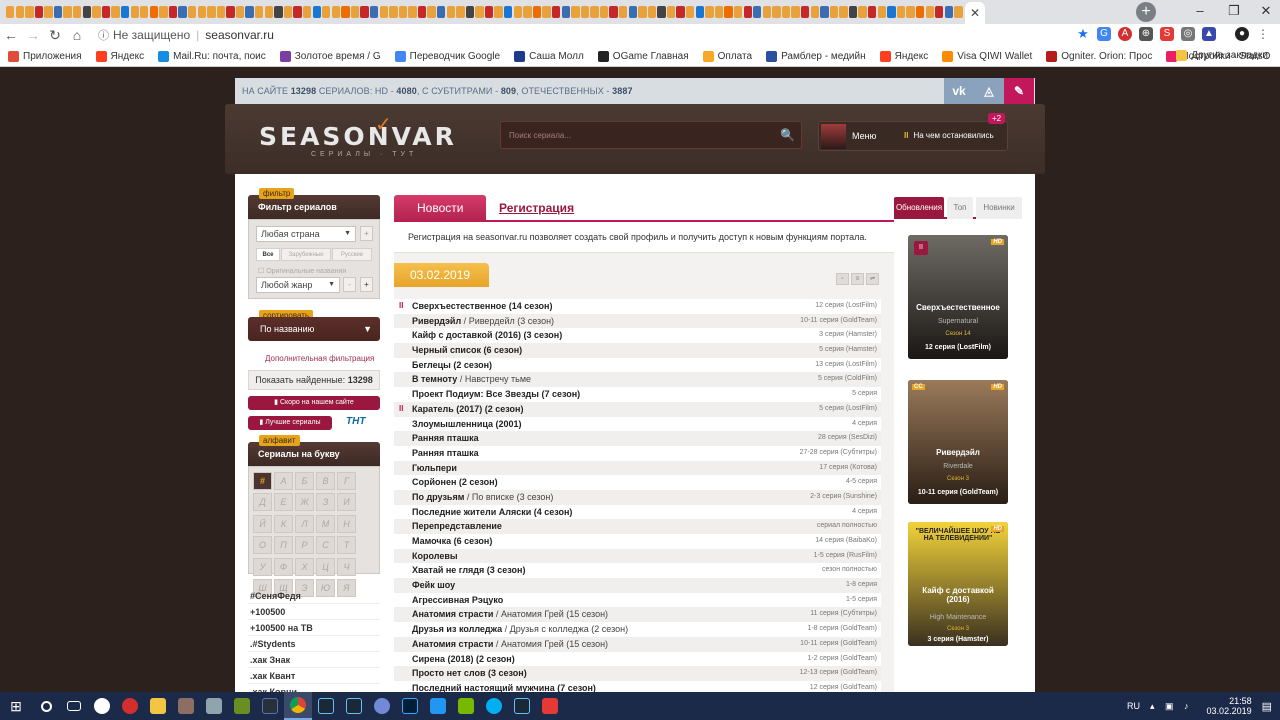 This screenshot has height=720, width=1280. I want to click on bookmark-item: Приложения, so click(45, 56).